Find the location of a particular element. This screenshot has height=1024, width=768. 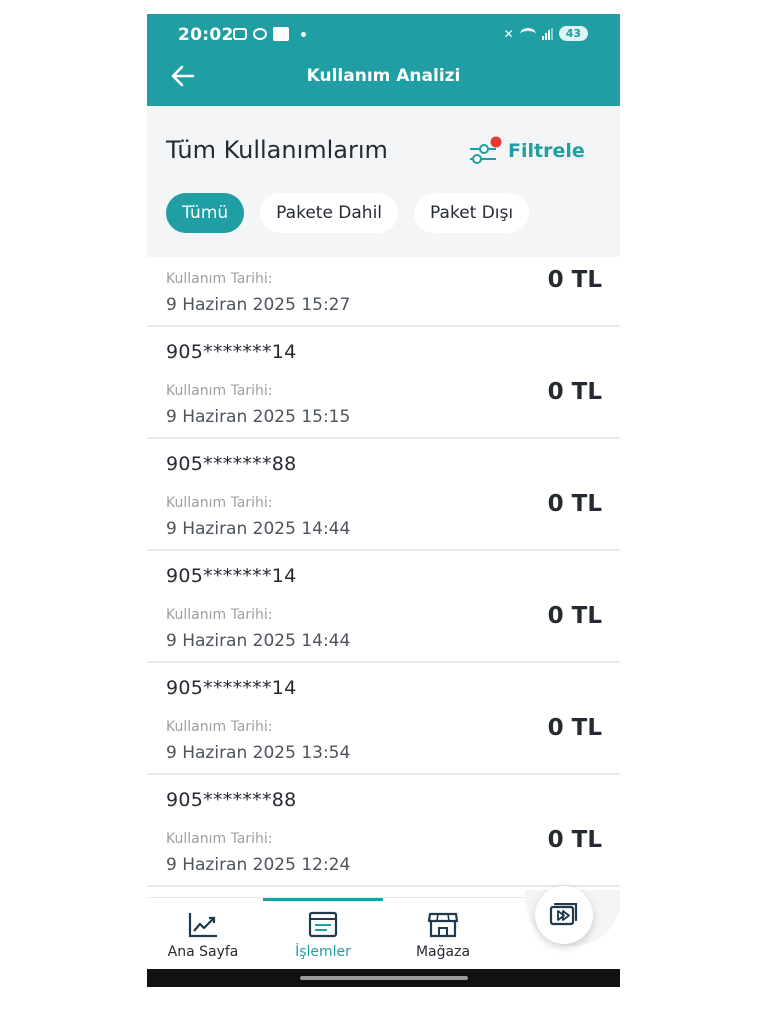

filter-label: Filtrele is located at coordinates (546, 151).